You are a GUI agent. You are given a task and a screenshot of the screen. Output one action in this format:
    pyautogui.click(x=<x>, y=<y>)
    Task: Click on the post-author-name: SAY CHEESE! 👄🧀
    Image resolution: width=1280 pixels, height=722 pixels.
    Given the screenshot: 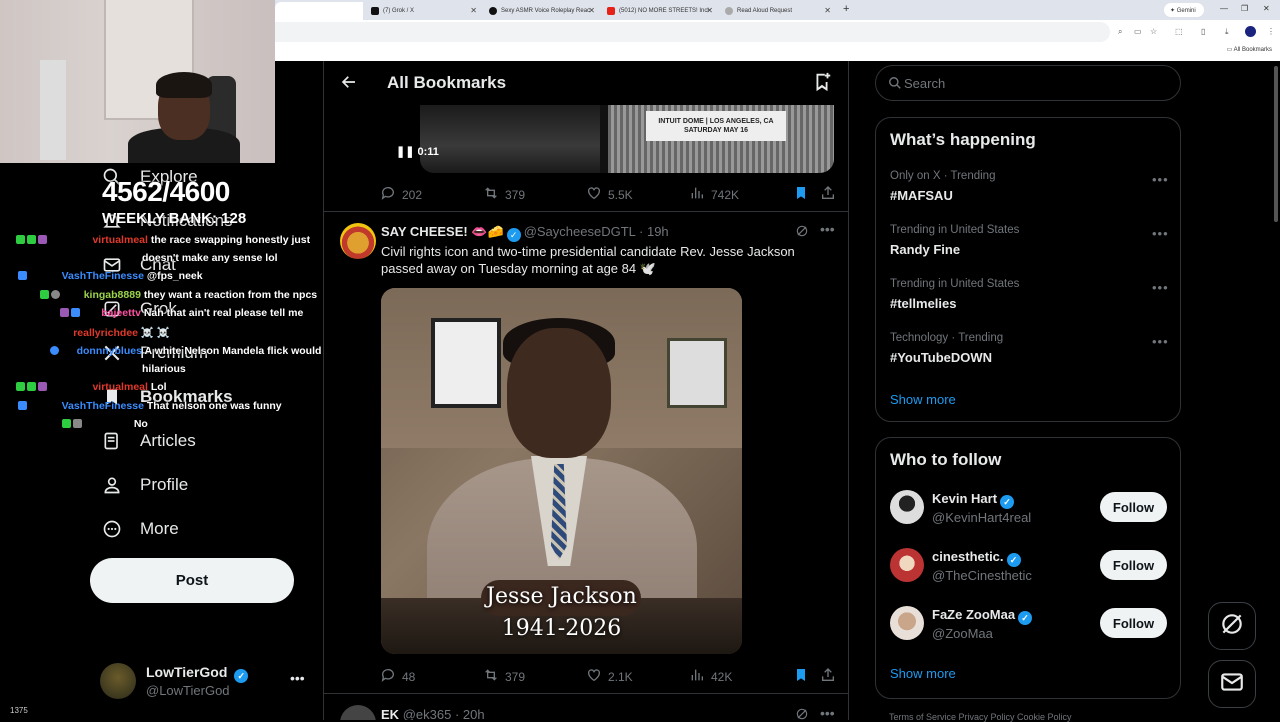 What is the action you would take?
    pyautogui.click(x=442, y=231)
    